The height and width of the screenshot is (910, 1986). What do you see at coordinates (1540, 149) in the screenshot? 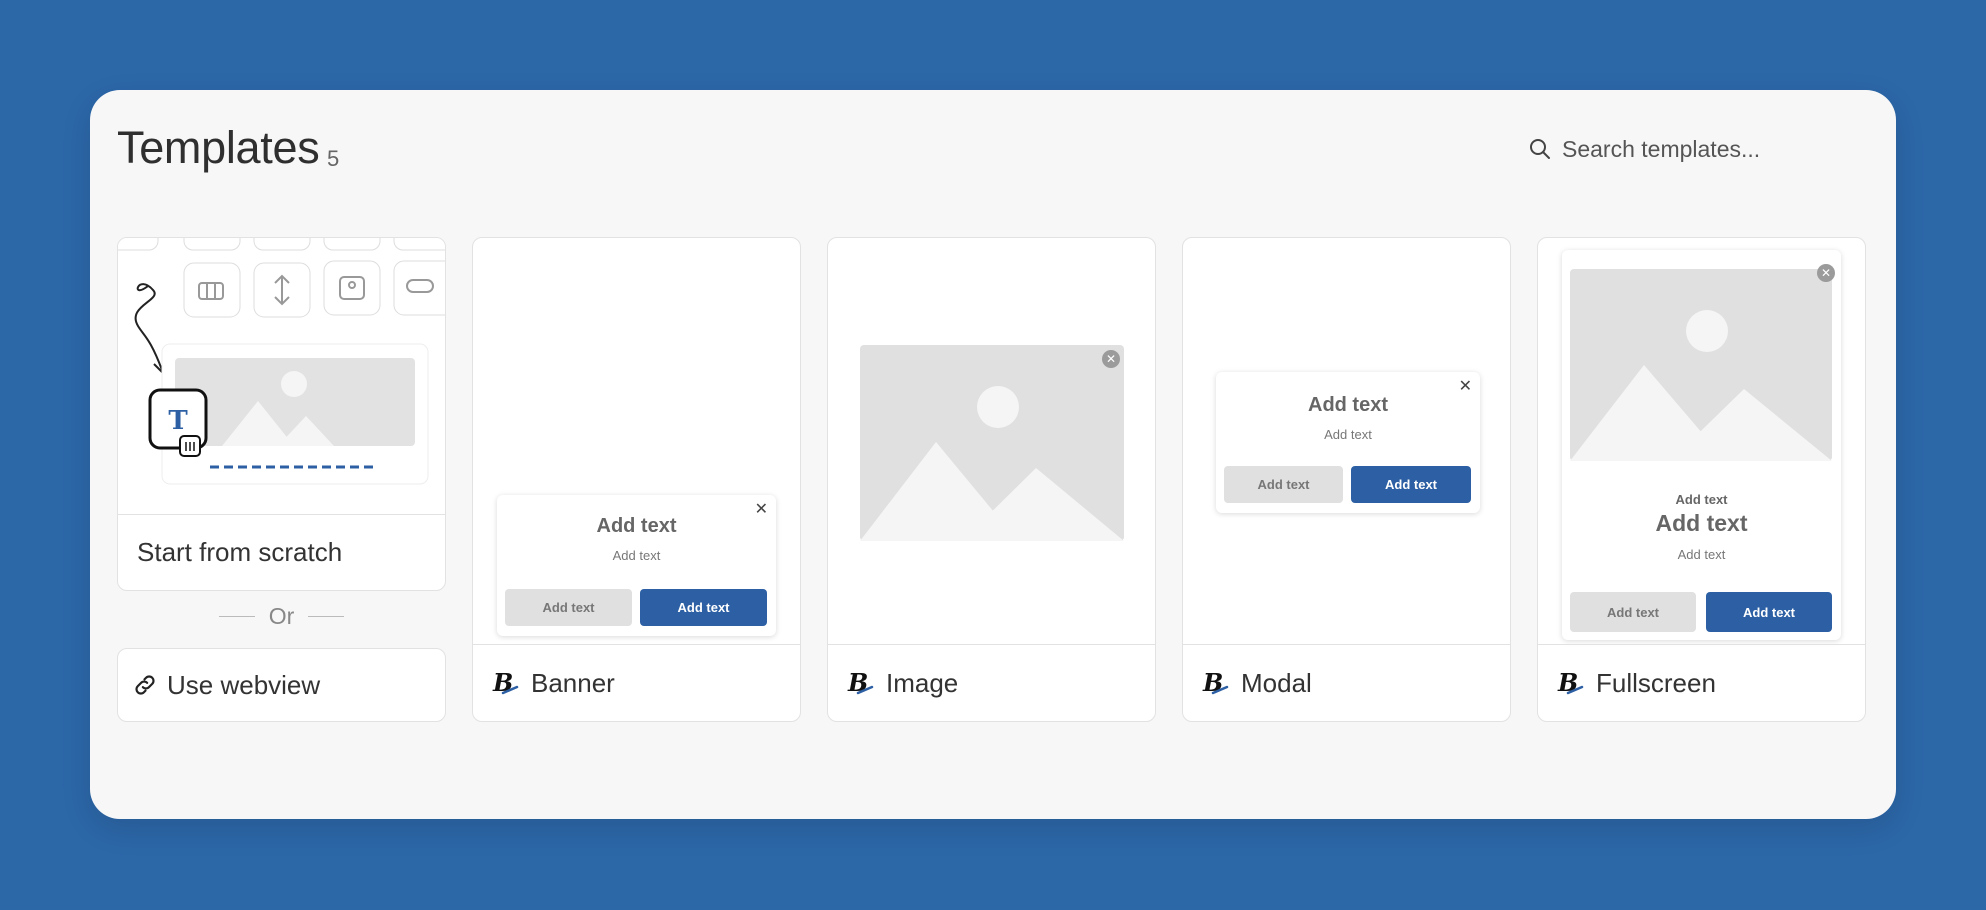
I see `search-icon` at bounding box center [1540, 149].